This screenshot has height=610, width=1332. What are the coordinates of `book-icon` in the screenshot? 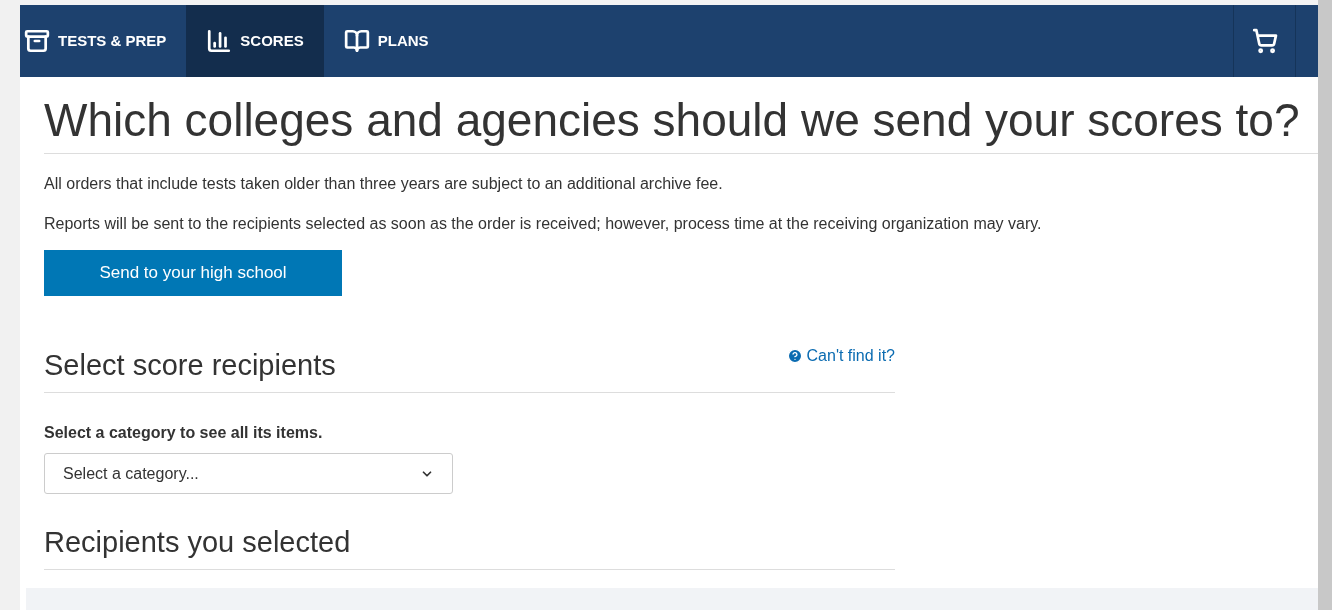 It's located at (356, 41).